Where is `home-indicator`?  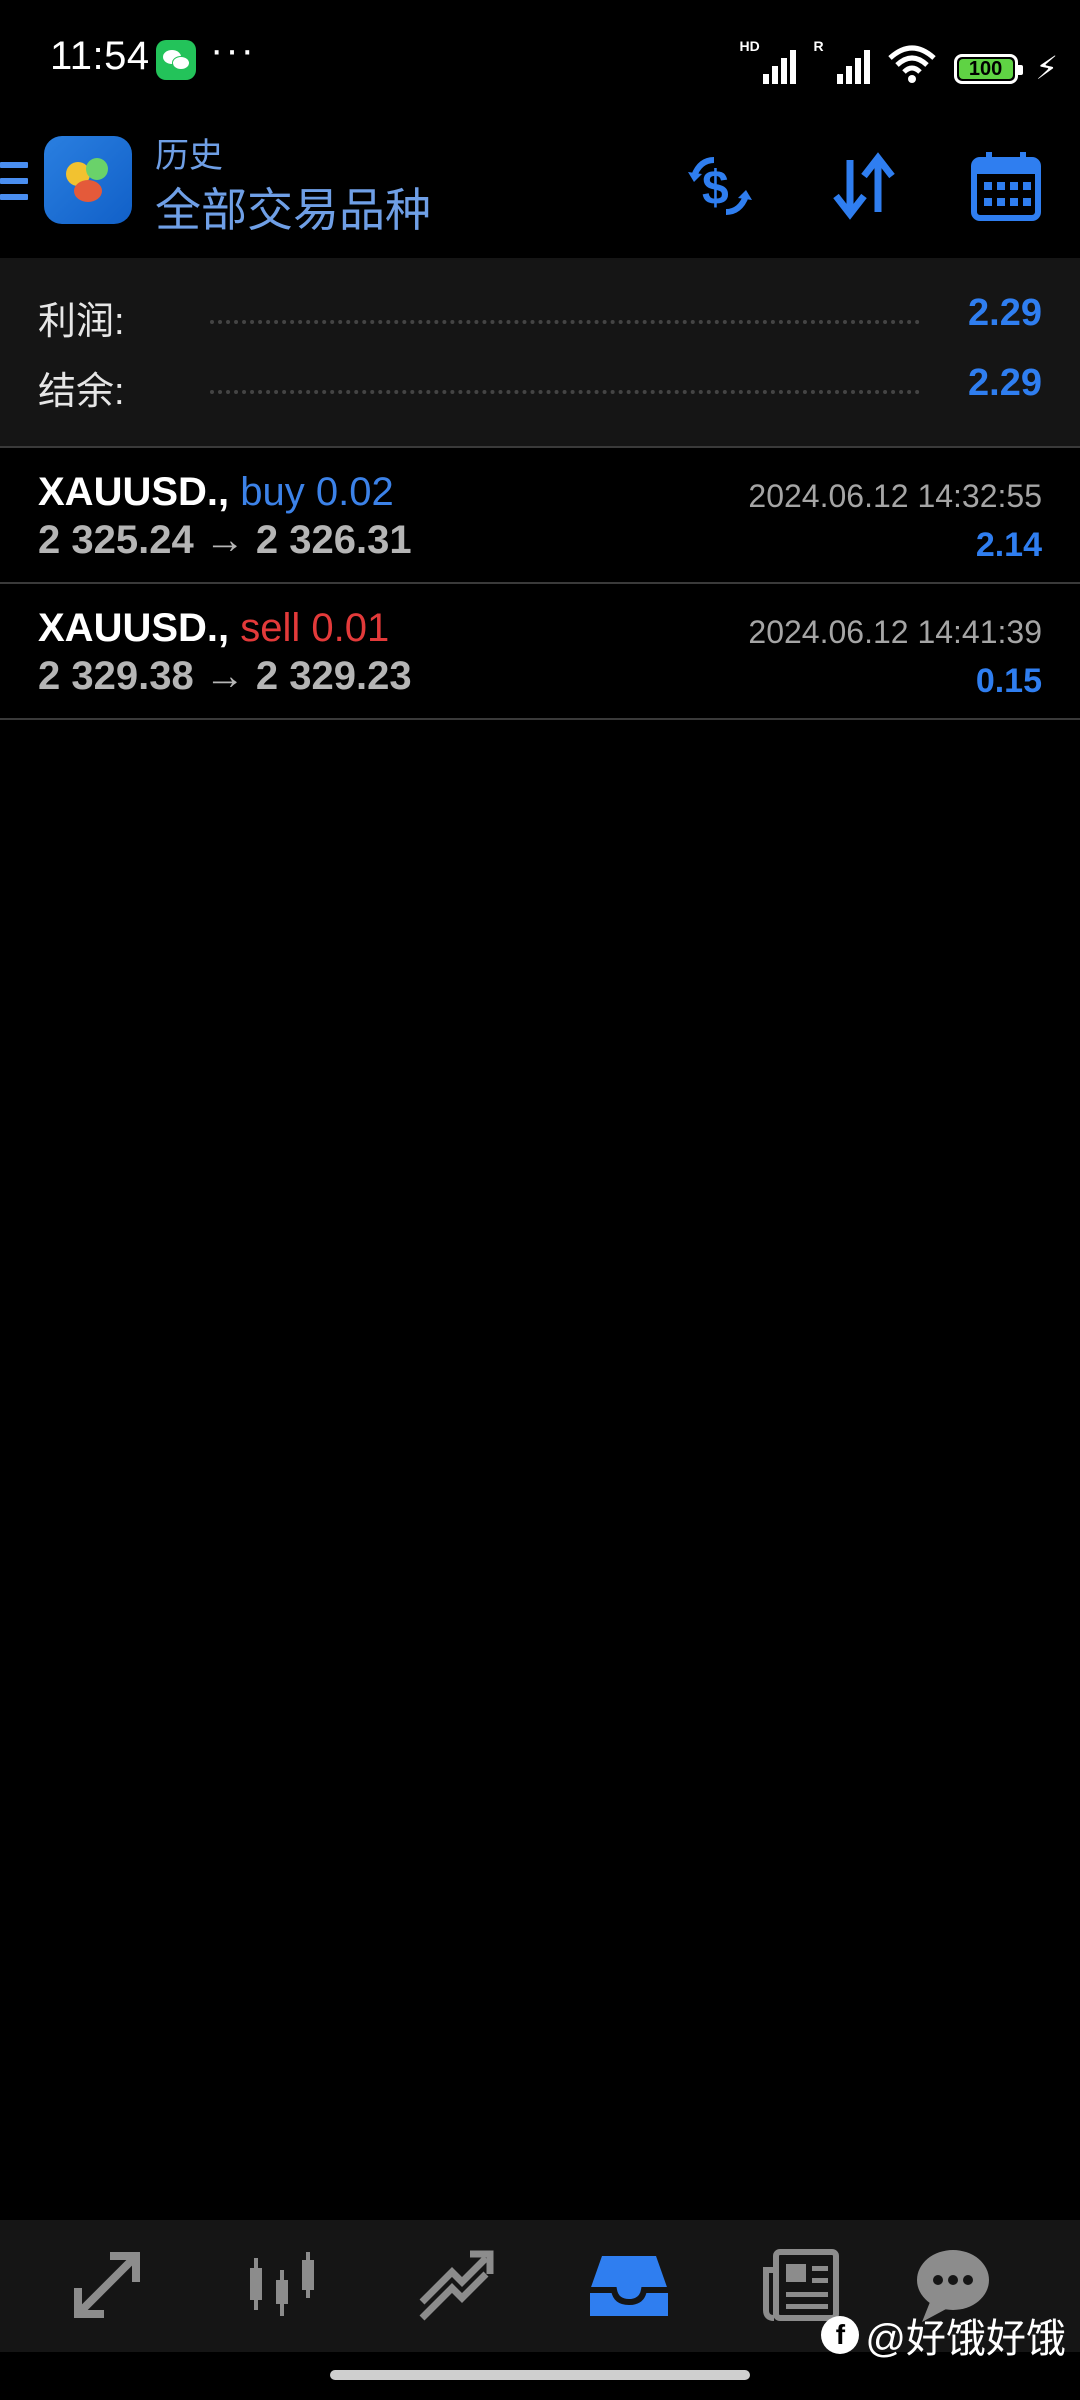
home-indicator is located at coordinates (540, 2375).